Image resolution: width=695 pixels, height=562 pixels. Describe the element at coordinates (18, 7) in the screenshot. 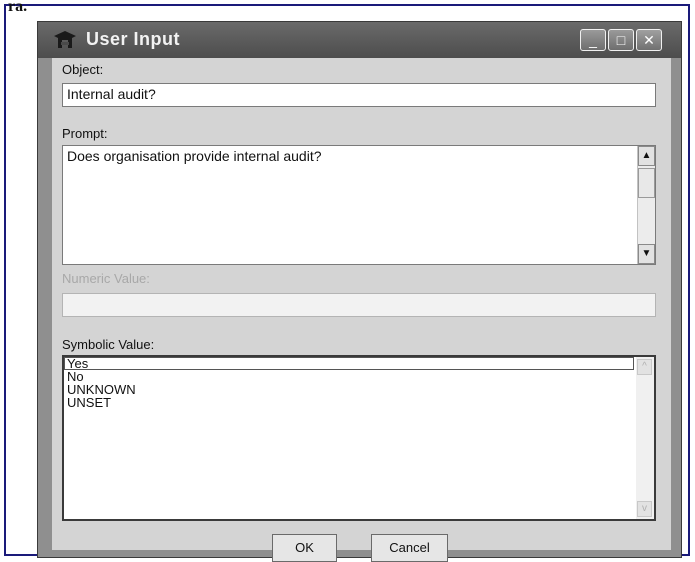

I see `corner-text: ra.` at that location.